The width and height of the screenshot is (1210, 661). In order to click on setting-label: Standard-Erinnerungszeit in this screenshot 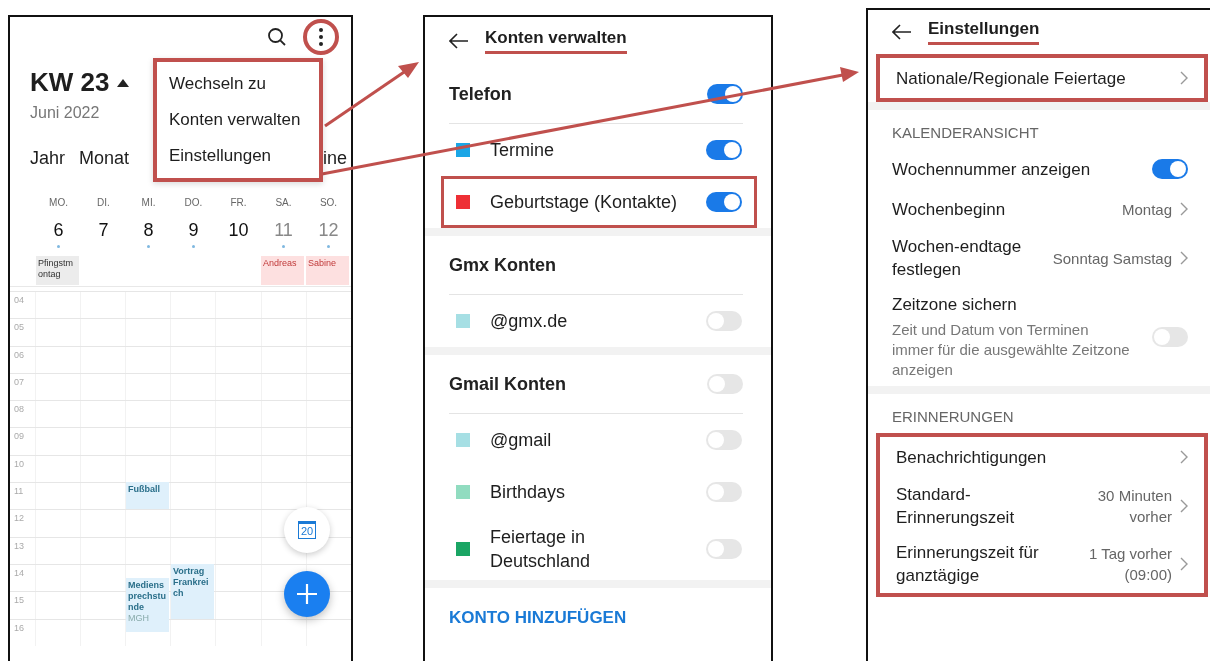, I will do `click(956, 506)`.